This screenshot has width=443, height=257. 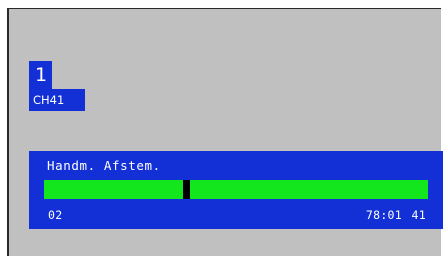 I want to click on manual-tuning-title: Handm. Afstem., so click(x=104, y=165).